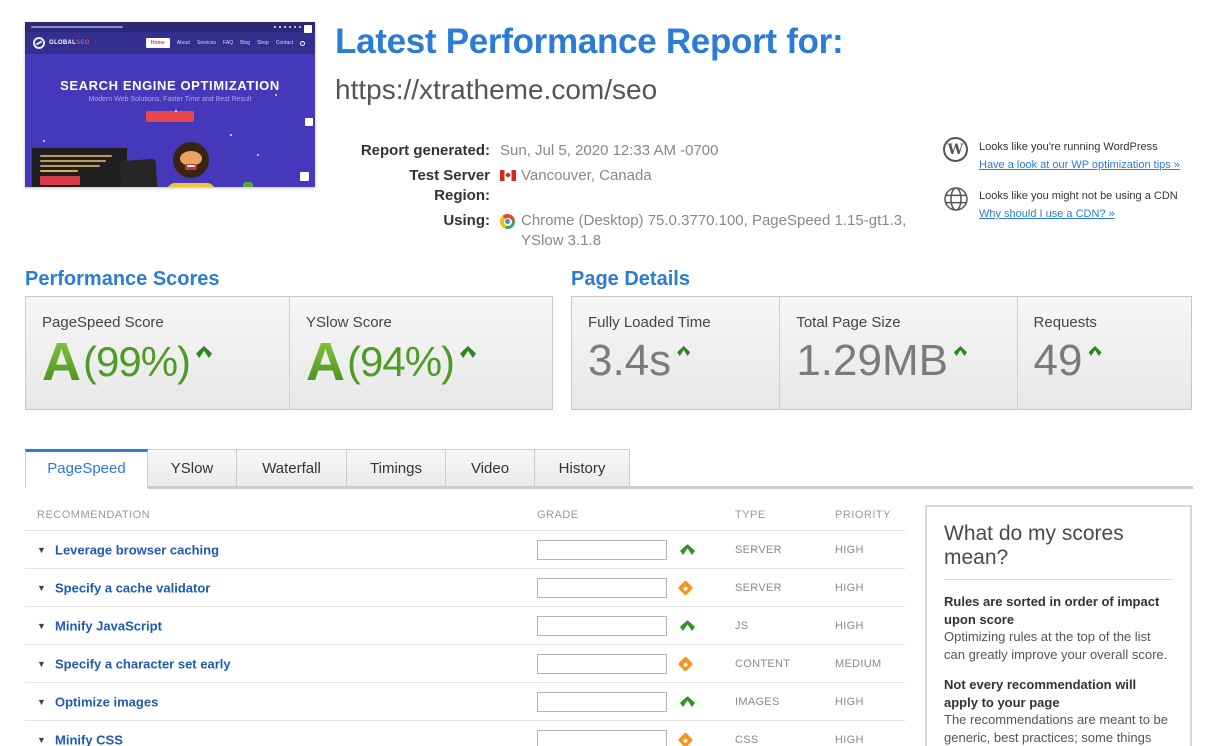 This screenshot has height=746, width=1218. Describe the element at coordinates (420, 353) in the screenshot. I see `yslow-score-card: YSlow Score A (94%)` at that location.